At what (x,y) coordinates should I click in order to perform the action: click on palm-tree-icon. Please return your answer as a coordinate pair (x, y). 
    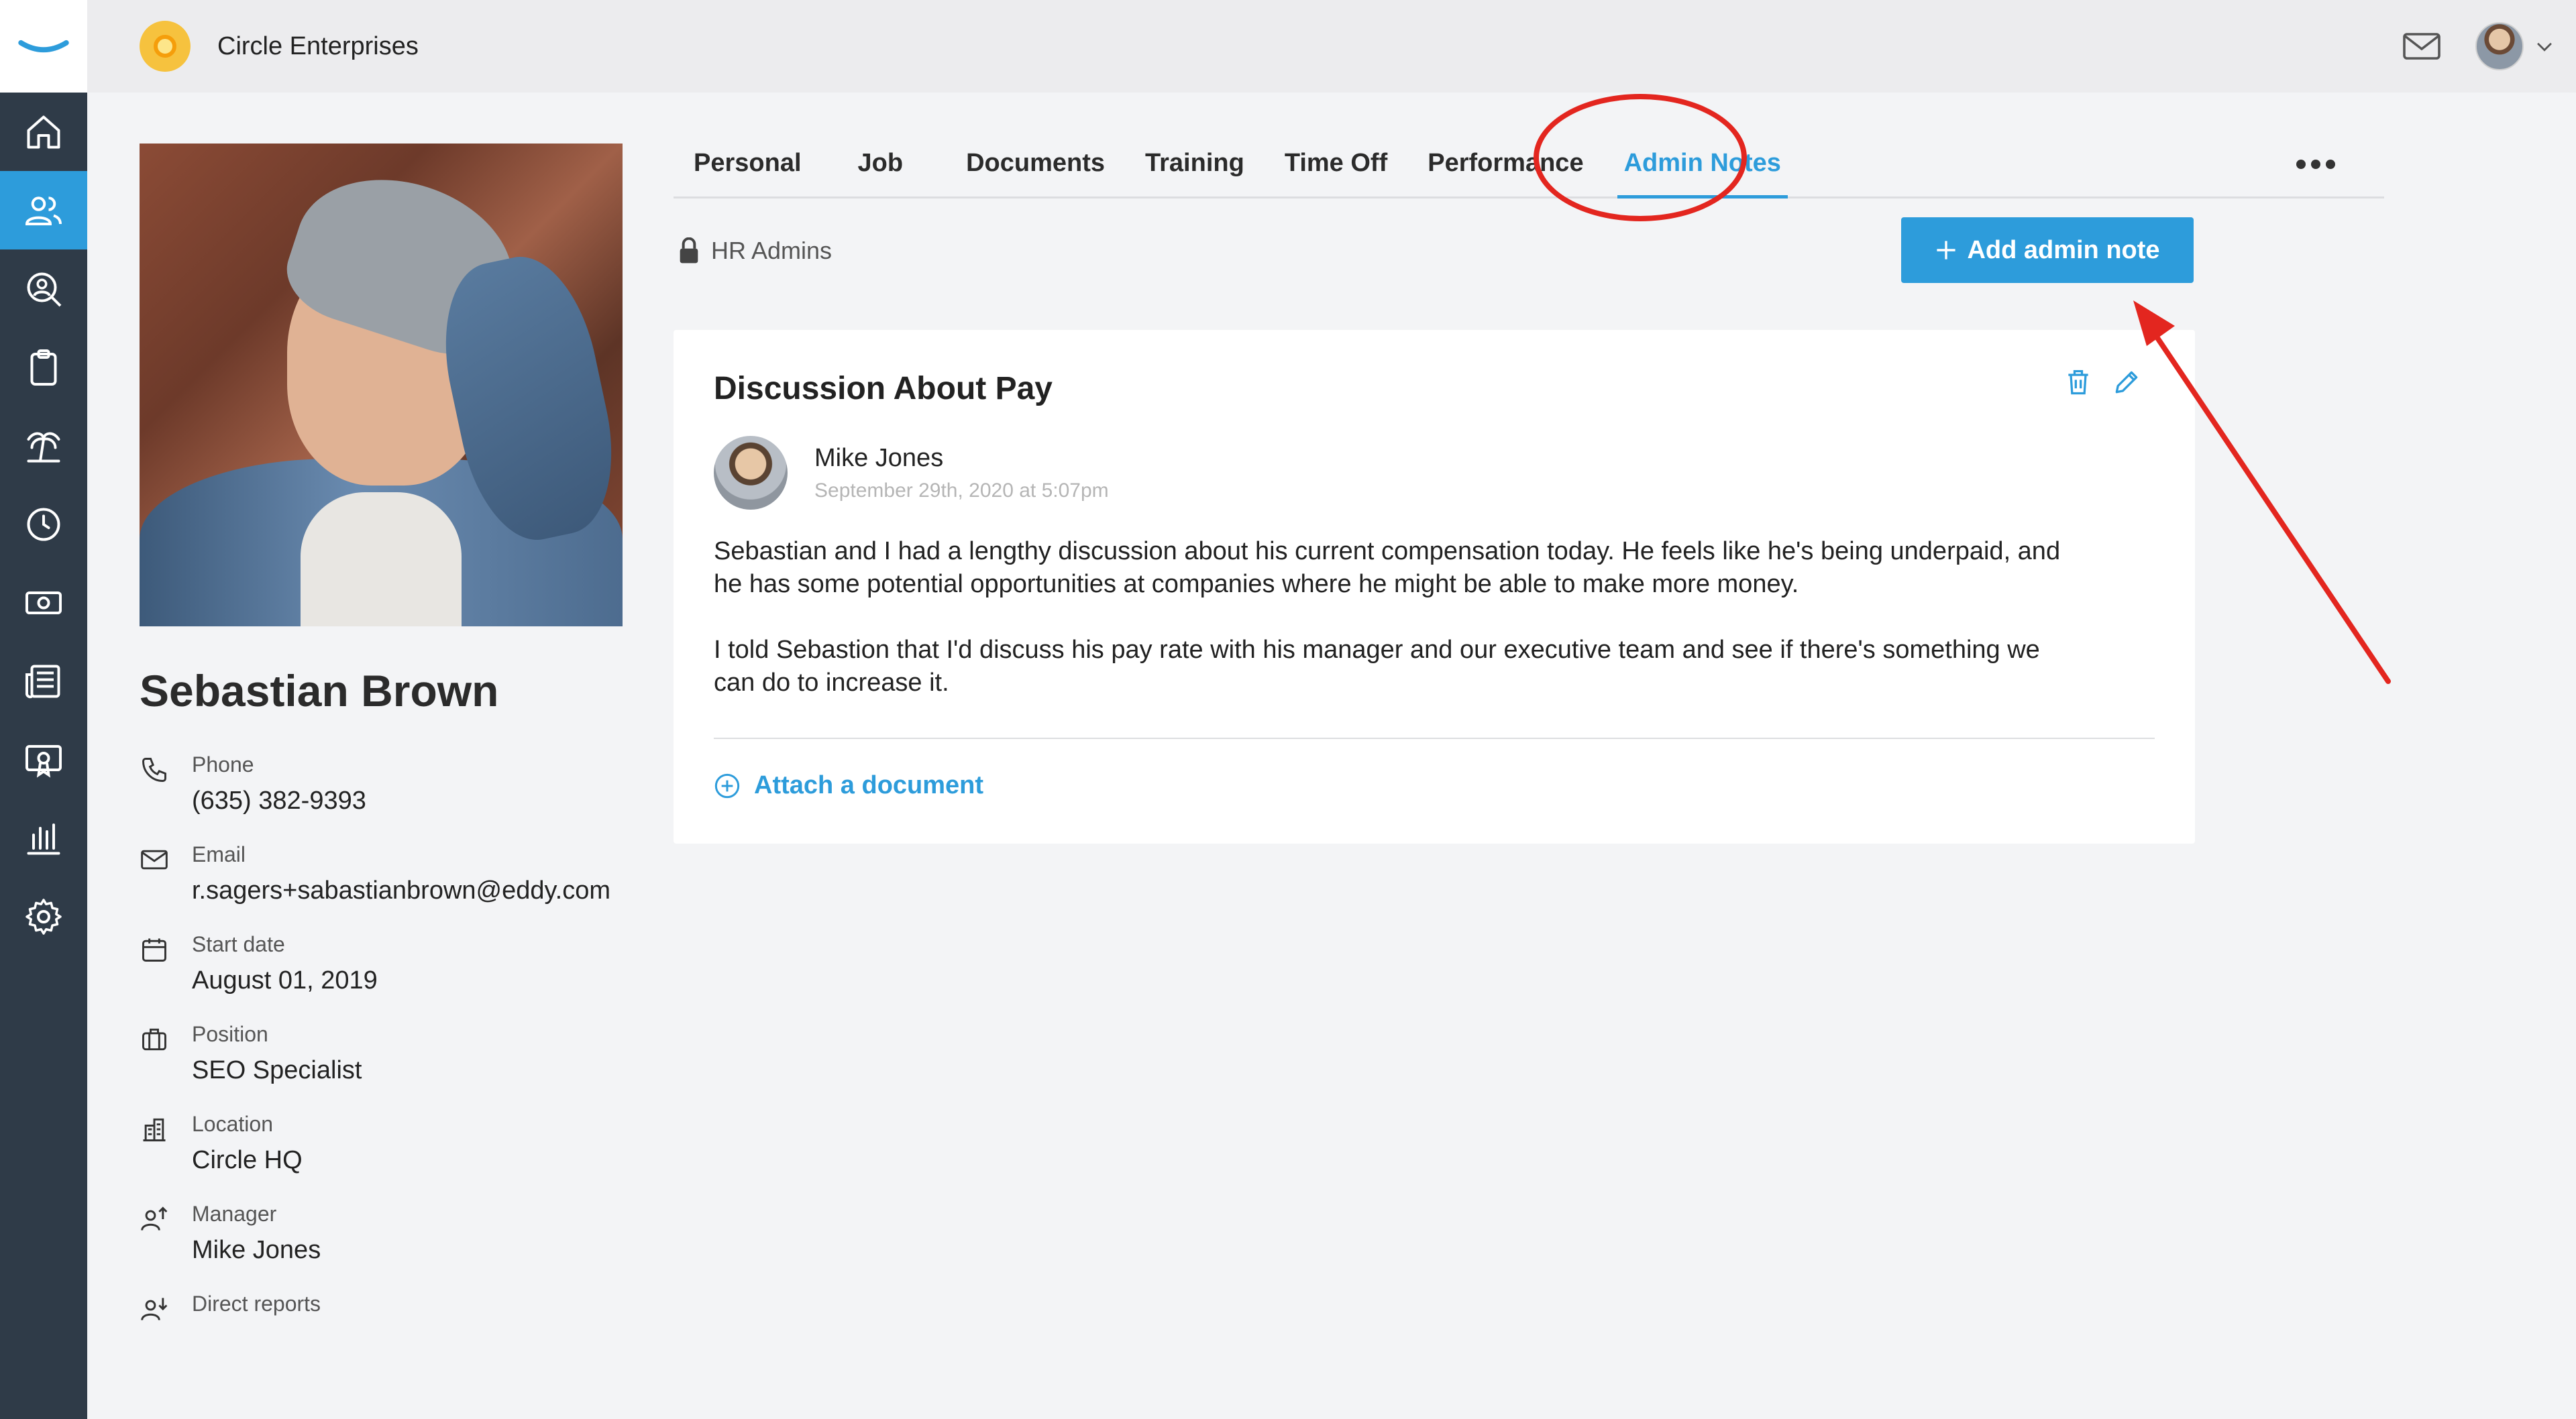
    Looking at the image, I should click on (43, 447).